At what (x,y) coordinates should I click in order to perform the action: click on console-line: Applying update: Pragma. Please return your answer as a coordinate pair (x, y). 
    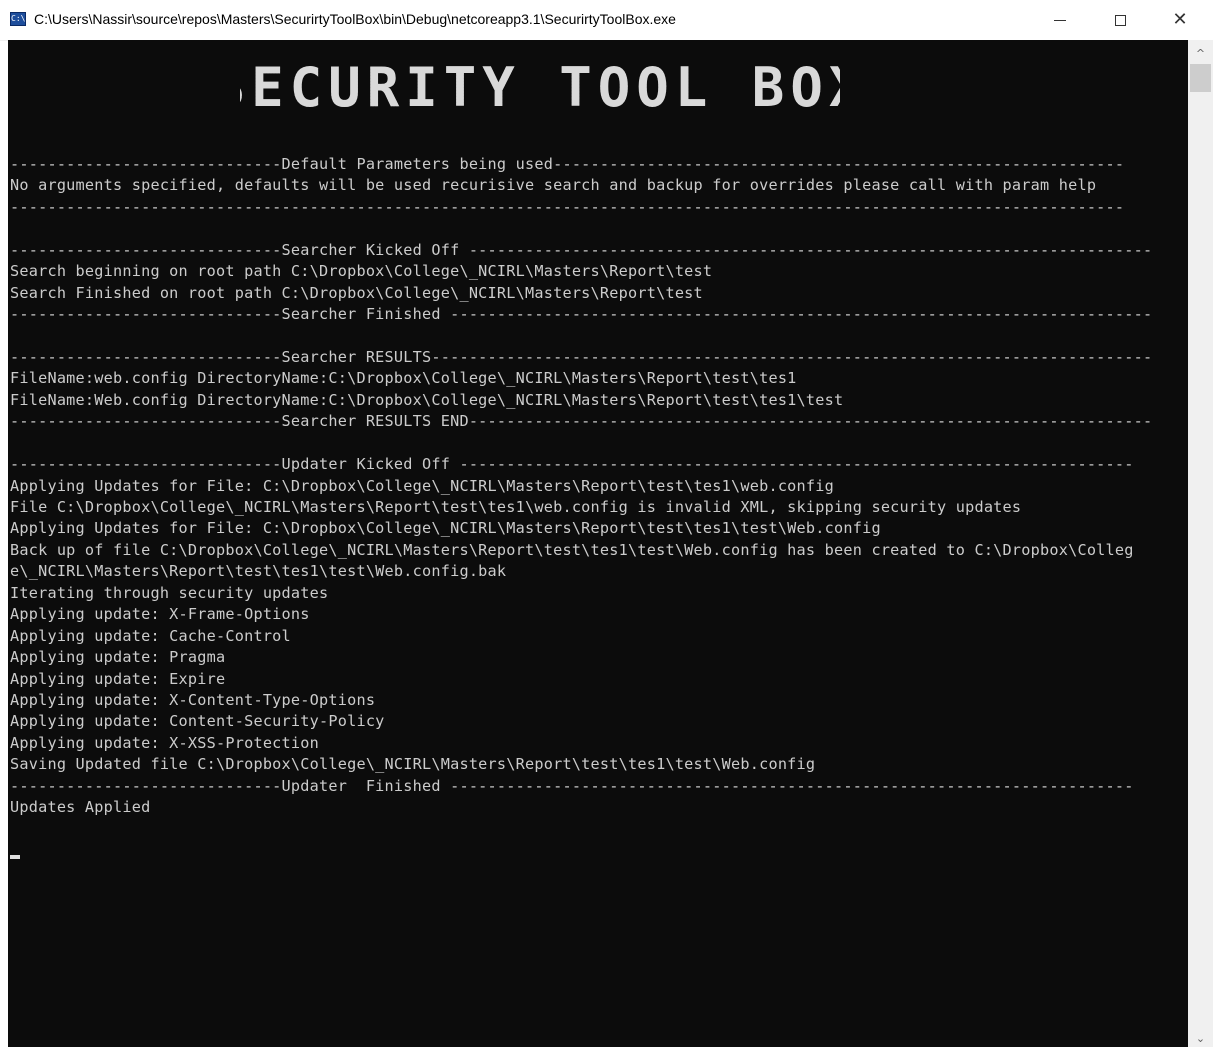
    Looking at the image, I should click on (118, 657).